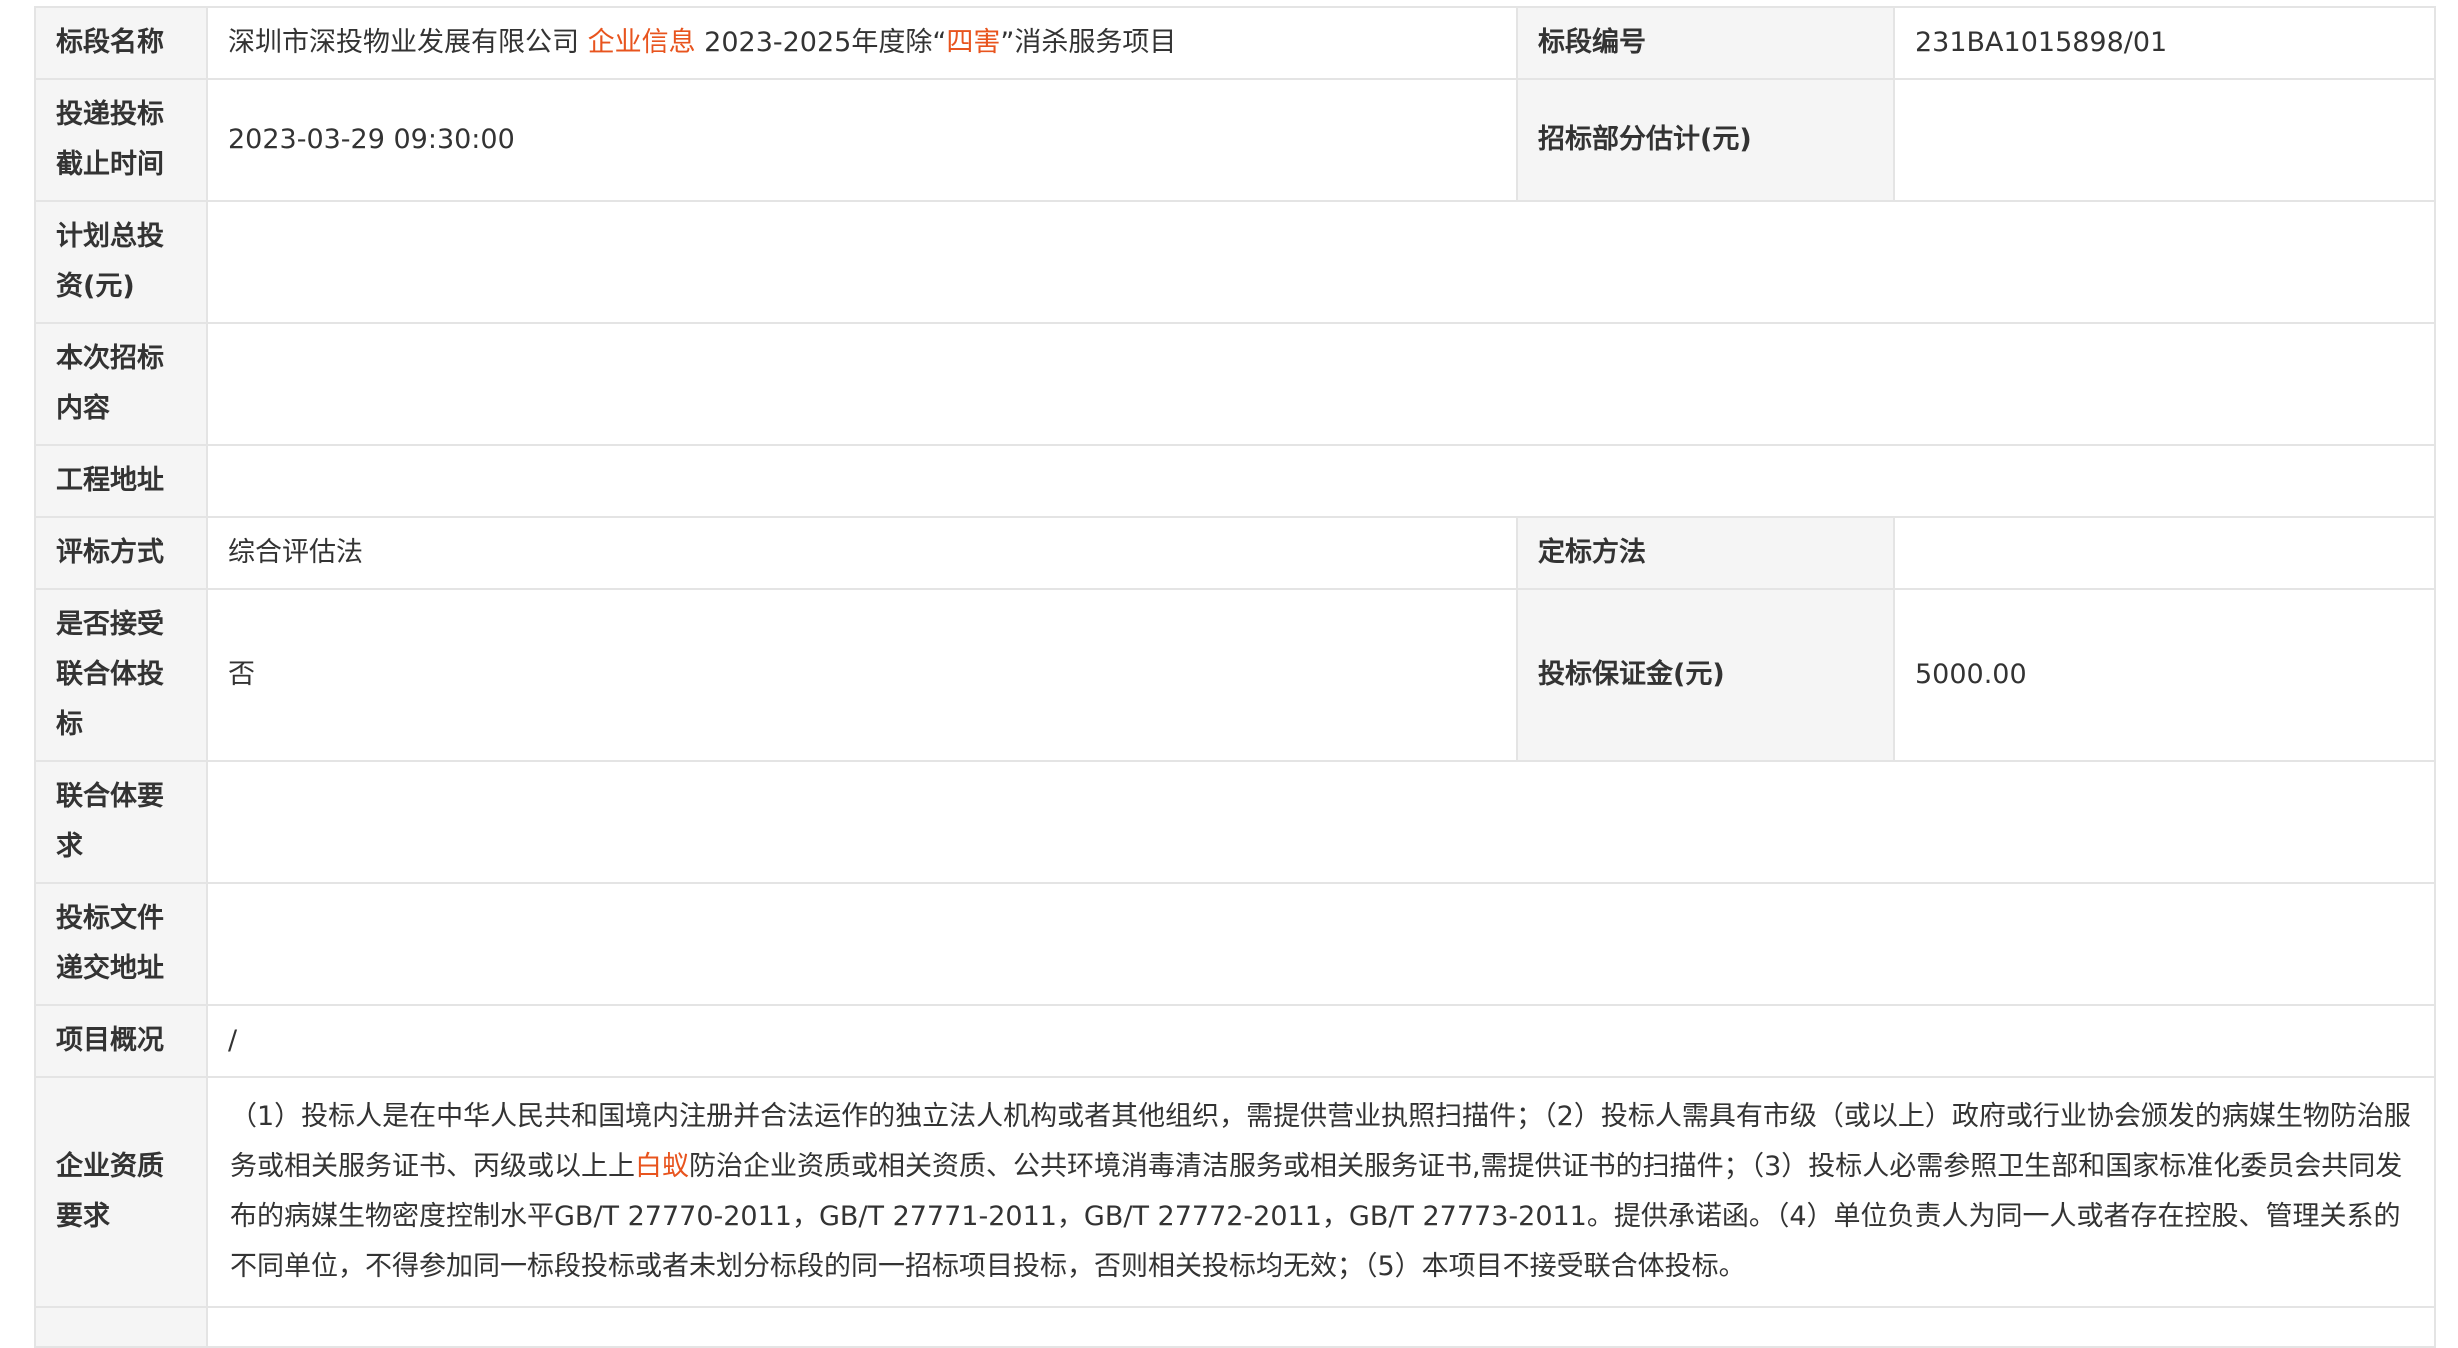  I want to click on value-consortium-requirements, so click(1321, 822).